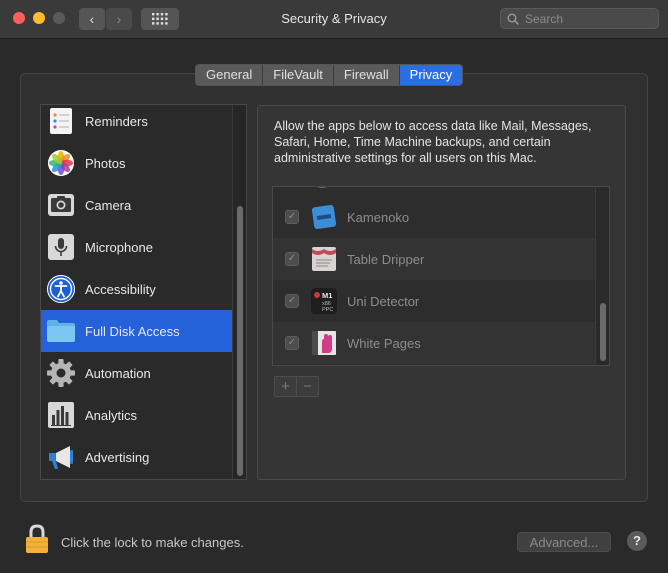 Image resolution: width=668 pixels, height=573 pixels. I want to click on tab-privacy: Privacy, so click(431, 75).